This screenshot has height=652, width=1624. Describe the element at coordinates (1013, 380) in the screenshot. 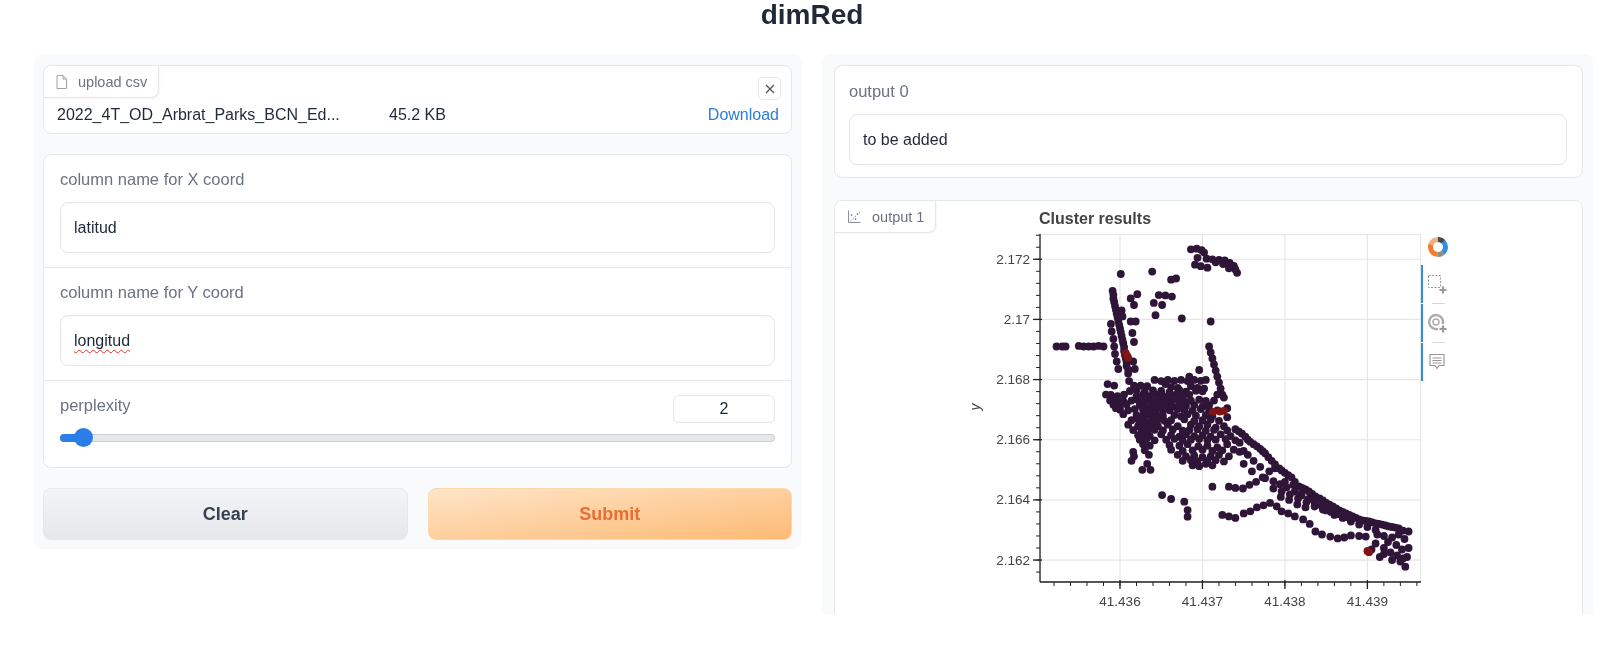

I see `tick-label: 2.168` at that location.